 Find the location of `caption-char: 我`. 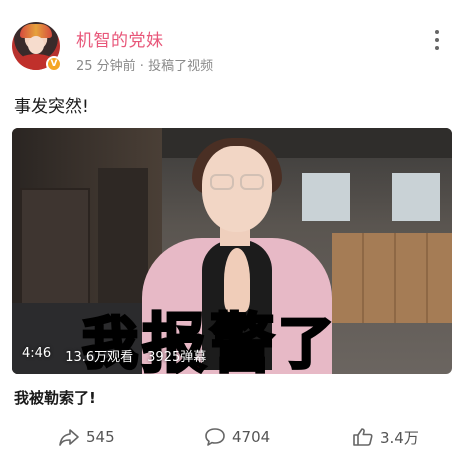

caption-char: 我 is located at coordinates (110, 343).